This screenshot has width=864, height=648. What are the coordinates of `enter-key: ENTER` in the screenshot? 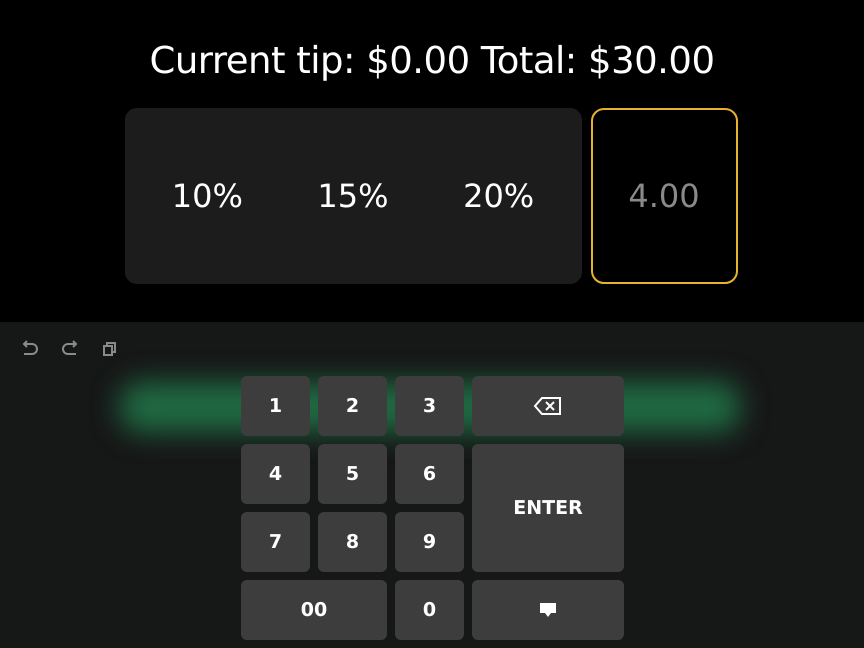 It's located at (548, 508).